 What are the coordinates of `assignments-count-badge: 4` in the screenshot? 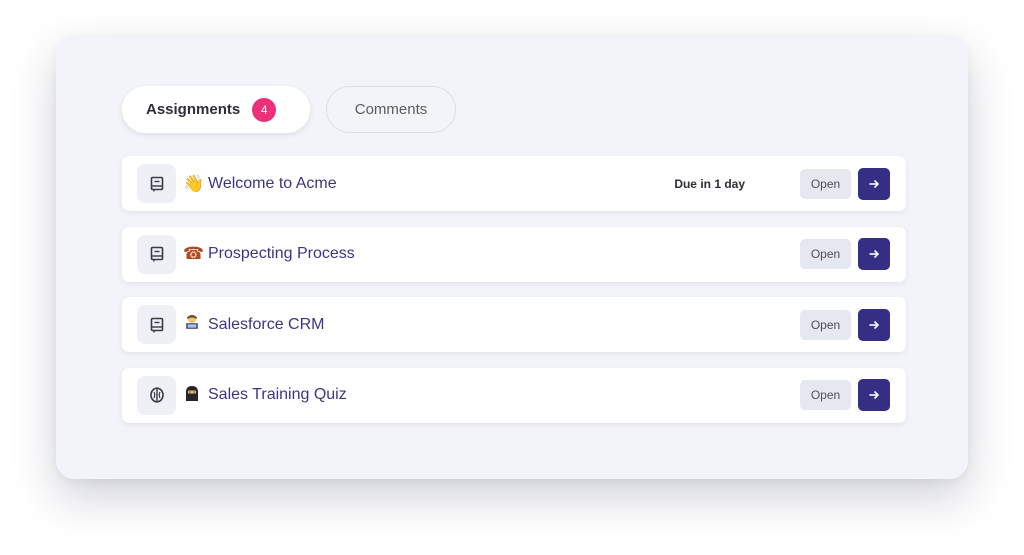 It's located at (264, 109).